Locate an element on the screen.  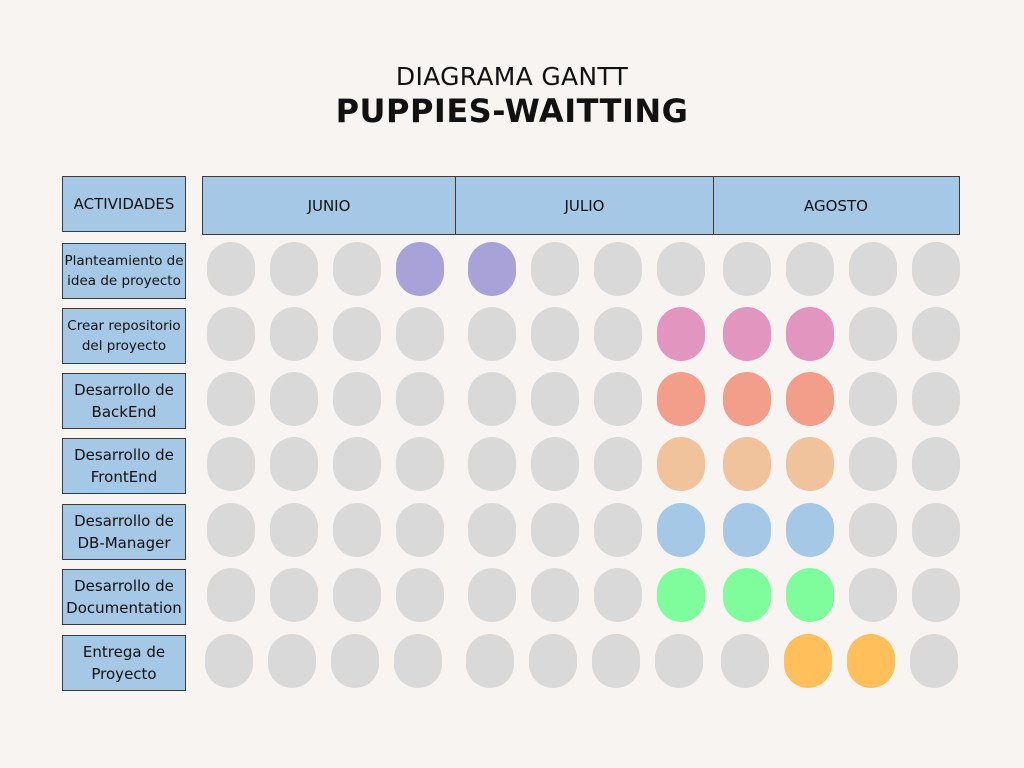
month-header: JUNIO JULIO AGOSTO is located at coordinates (581, 205).